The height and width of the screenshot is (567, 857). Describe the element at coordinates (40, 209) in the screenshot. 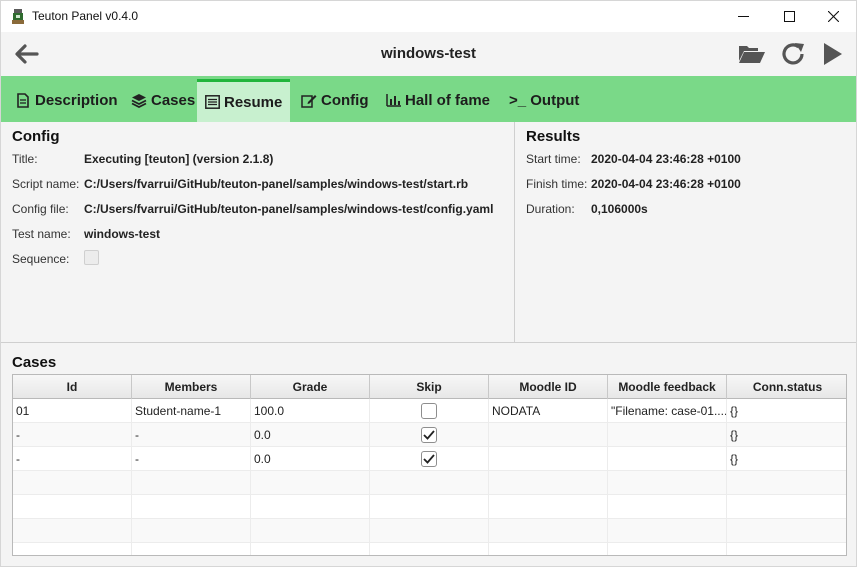

I see `config-label: Config file:` at that location.